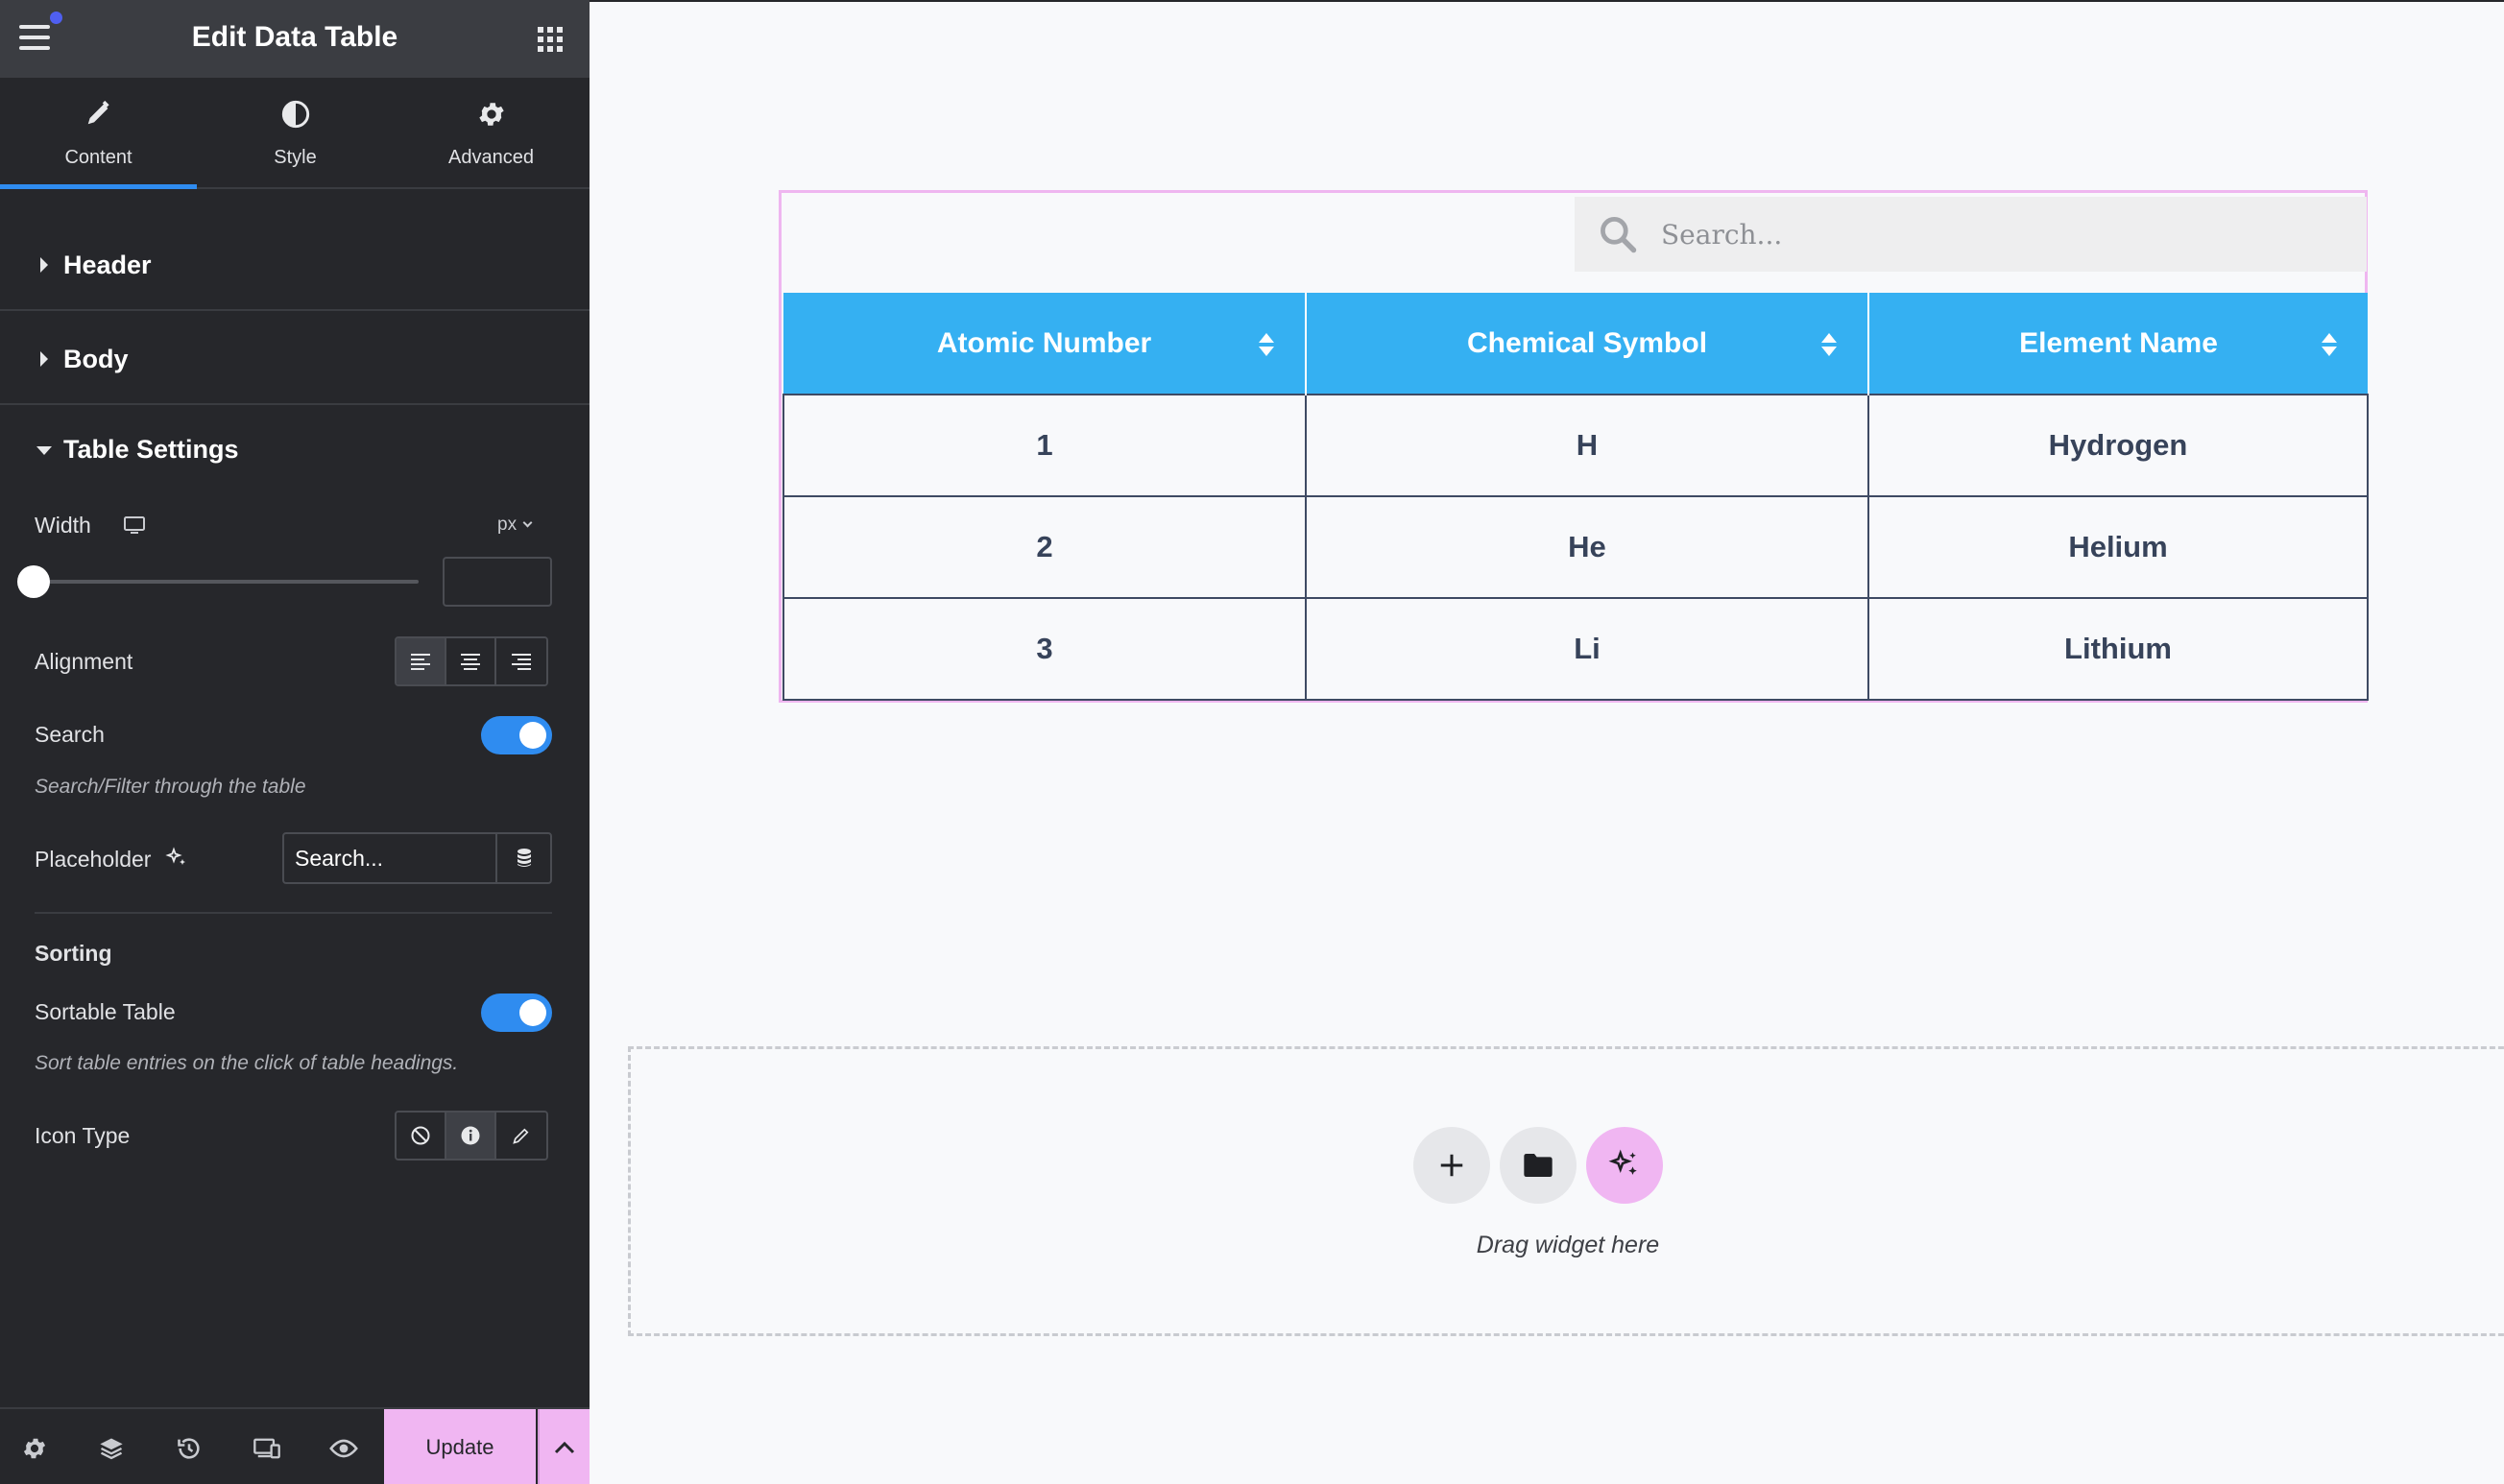  Describe the element at coordinates (295, 157) in the screenshot. I see `tab-style-label: Style` at that location.